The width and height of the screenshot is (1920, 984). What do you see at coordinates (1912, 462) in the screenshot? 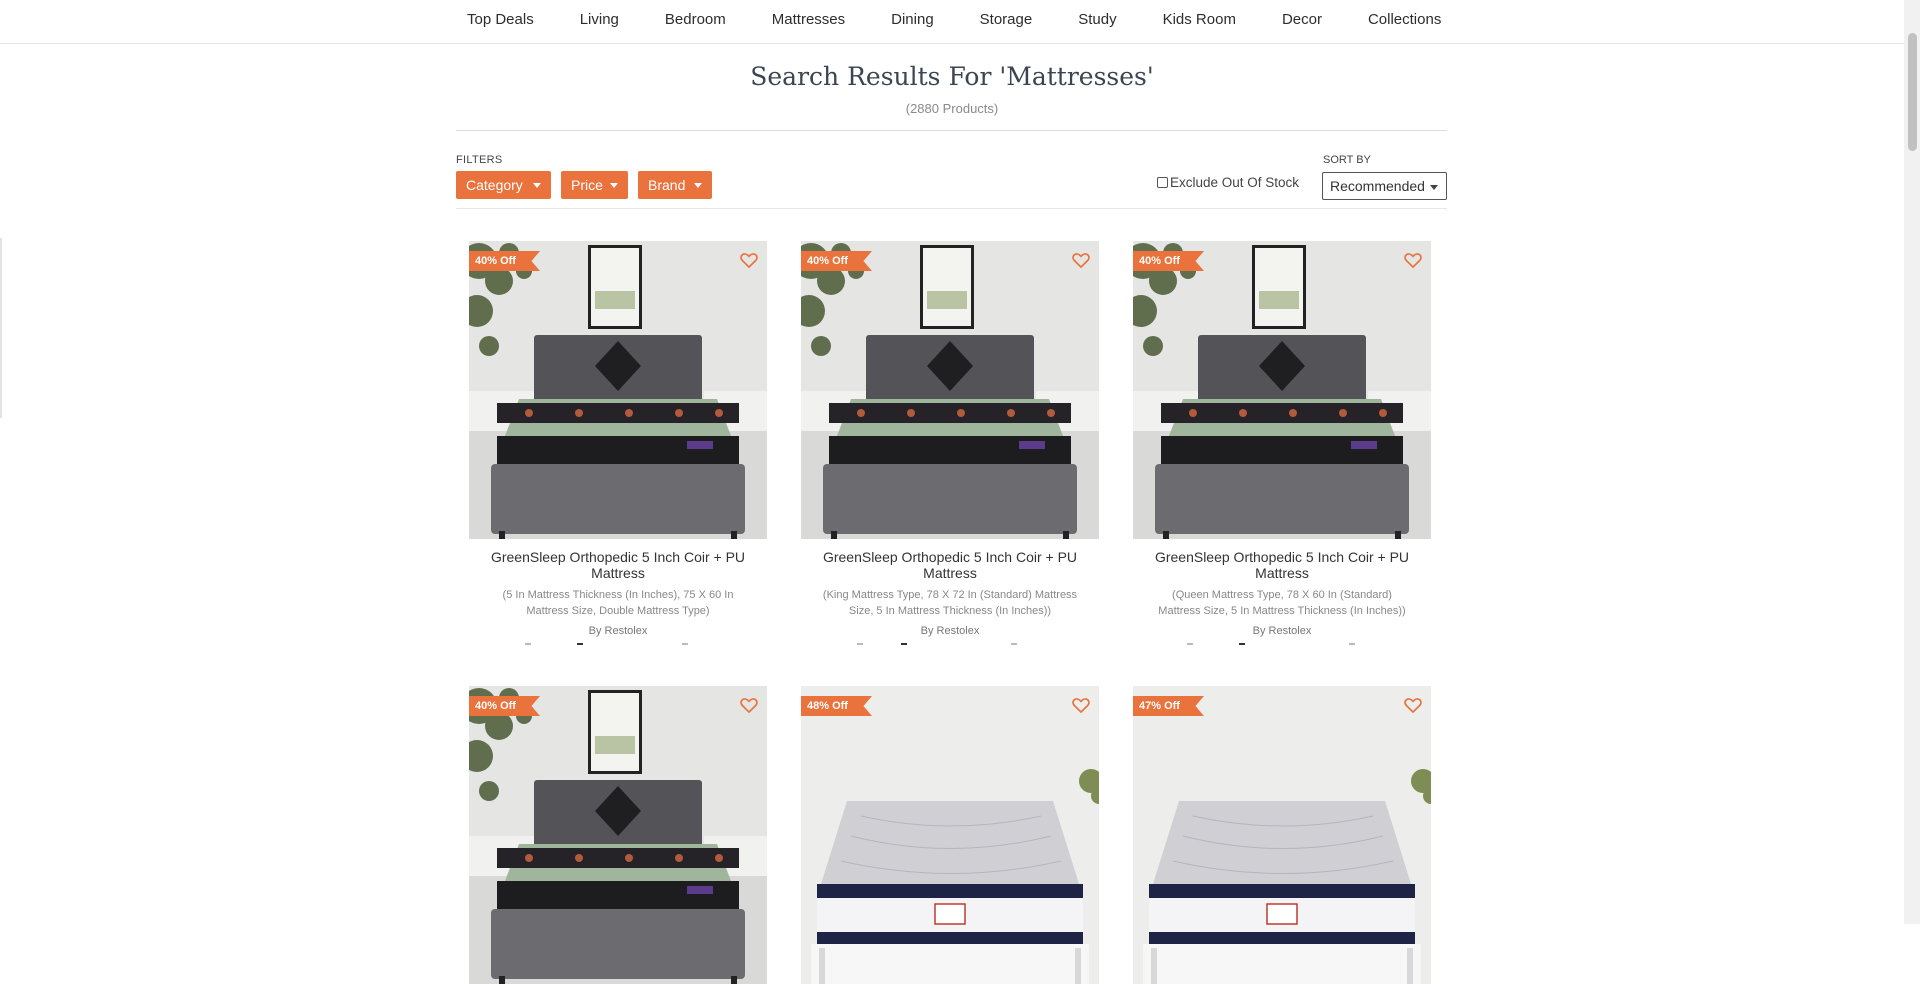
I see `page-scrollbar` at bounding box center [1912, 462].